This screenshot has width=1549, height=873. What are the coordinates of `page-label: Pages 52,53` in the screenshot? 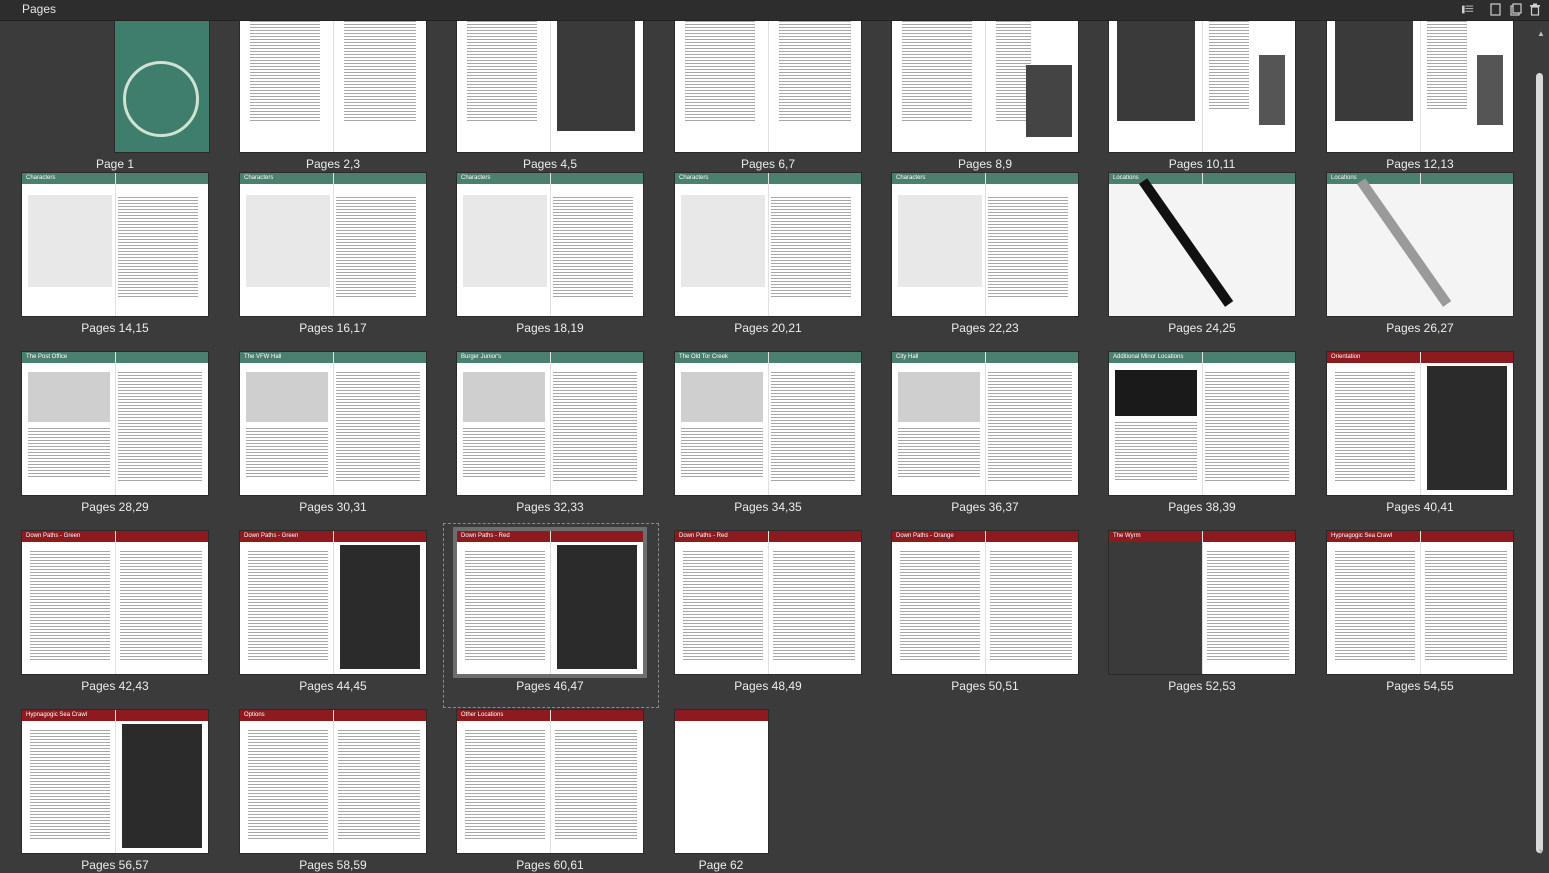 It's located at (1202, 686).